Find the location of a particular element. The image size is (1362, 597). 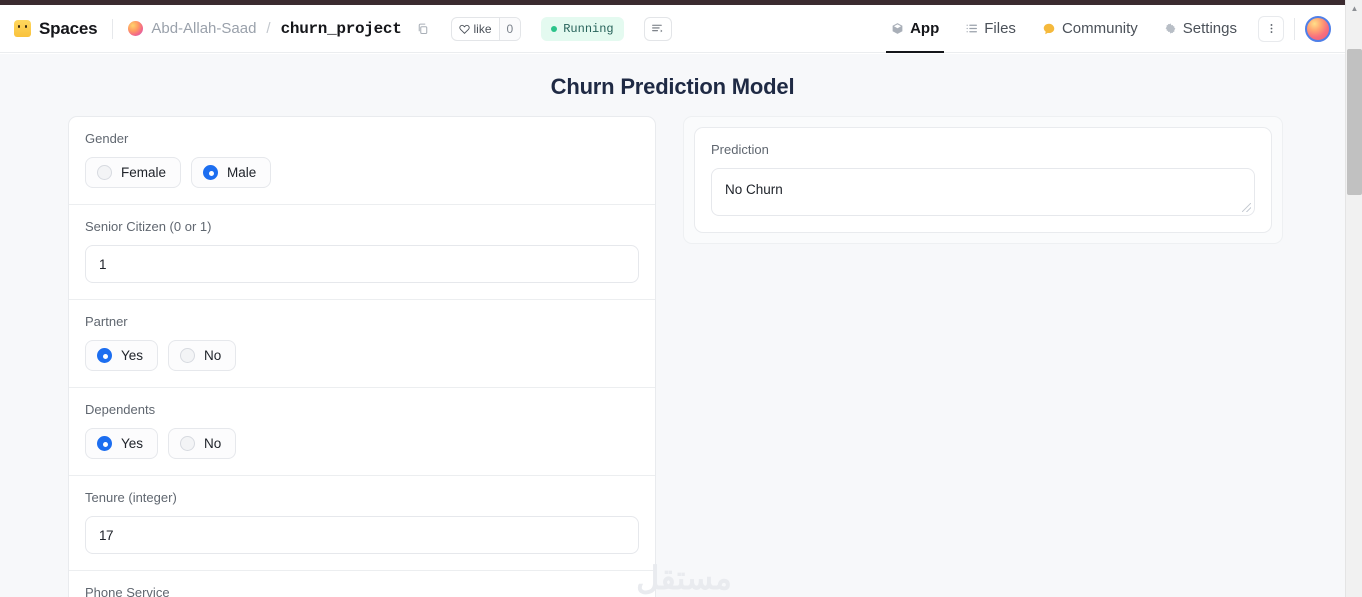

tab-app: App is located at coordinates (915, 29).